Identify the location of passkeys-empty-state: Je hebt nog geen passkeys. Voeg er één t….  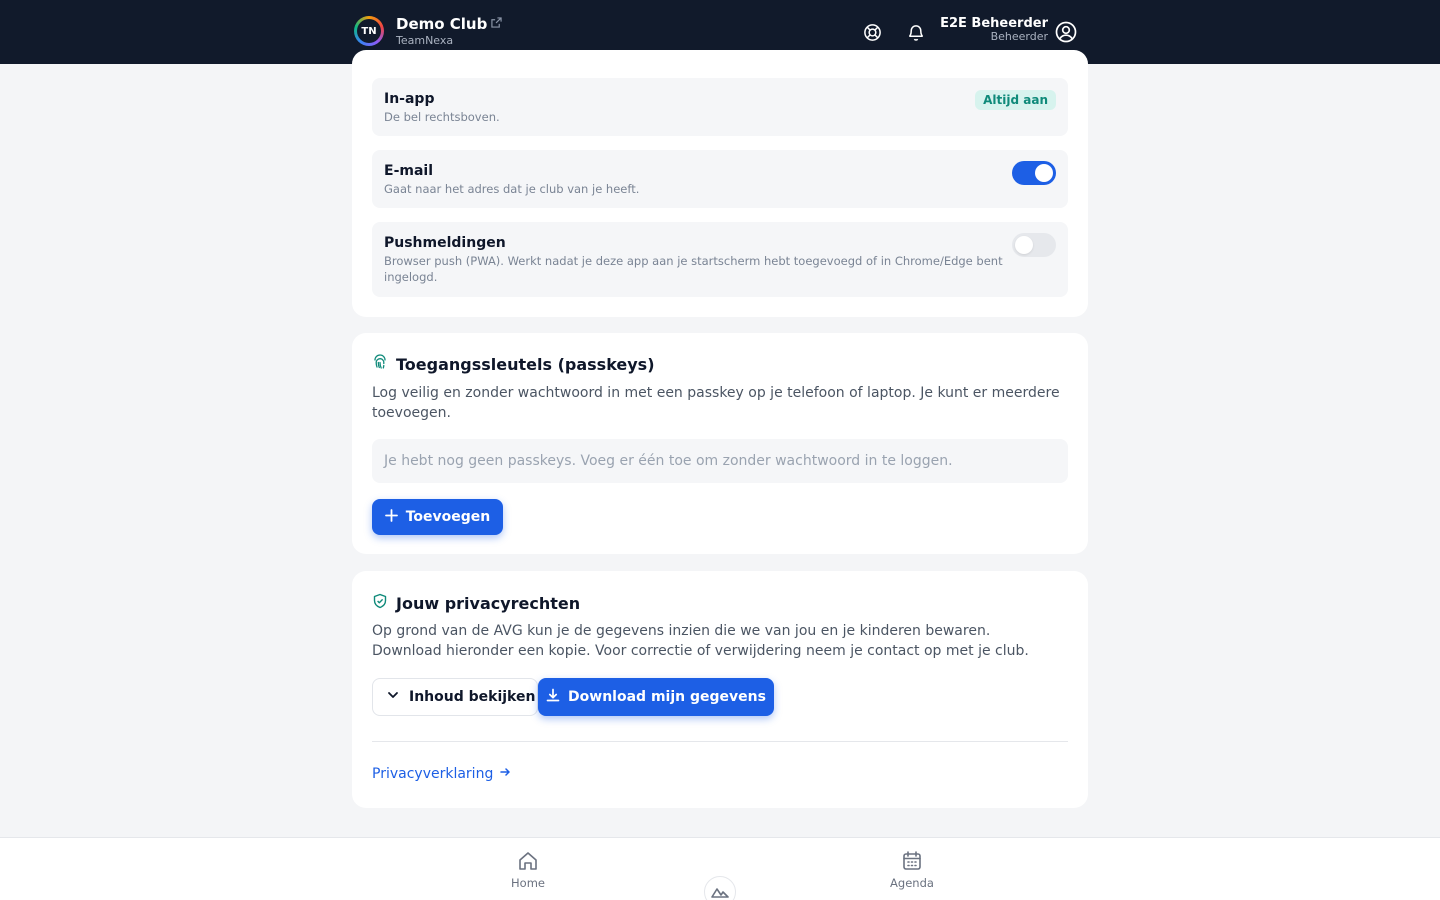
(720, 461).